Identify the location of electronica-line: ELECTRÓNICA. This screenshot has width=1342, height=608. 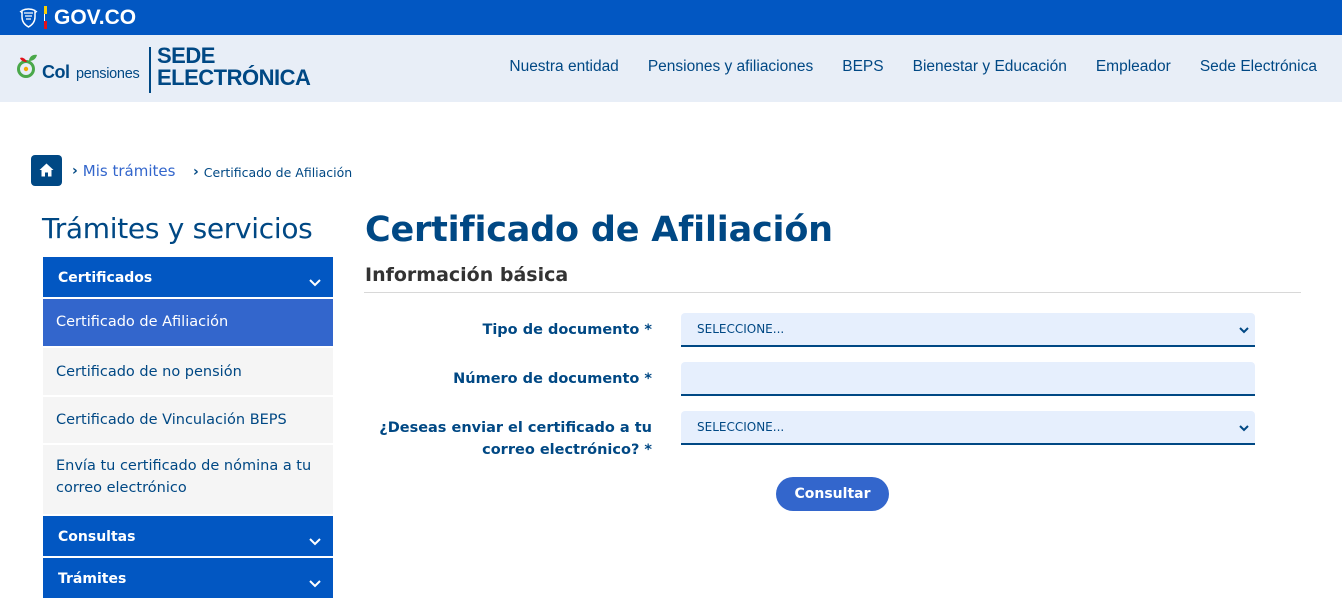
(234, 77).